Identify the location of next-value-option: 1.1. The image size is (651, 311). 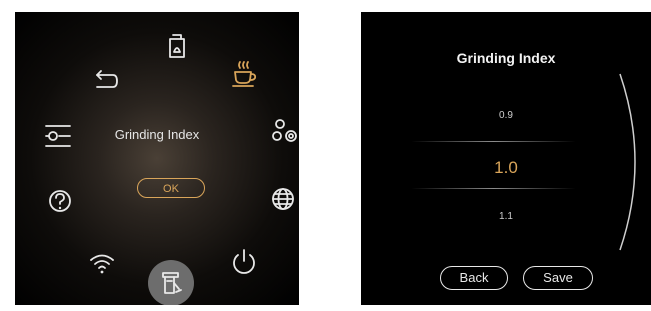
(506, 216).